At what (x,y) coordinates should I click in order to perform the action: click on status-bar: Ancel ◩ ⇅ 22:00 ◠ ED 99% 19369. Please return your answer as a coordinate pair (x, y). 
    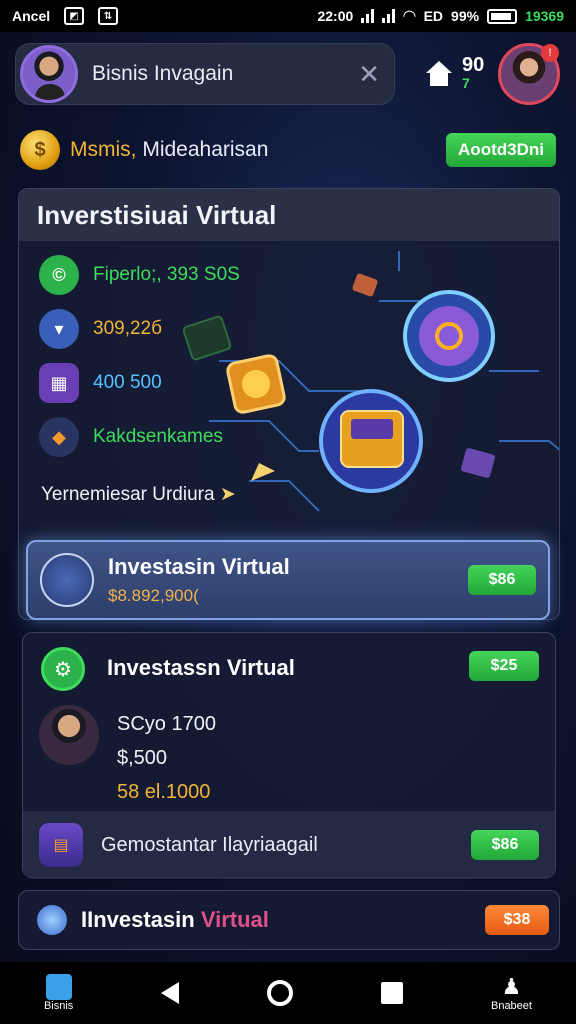
    Looking at the image, I should click on (288, 16).